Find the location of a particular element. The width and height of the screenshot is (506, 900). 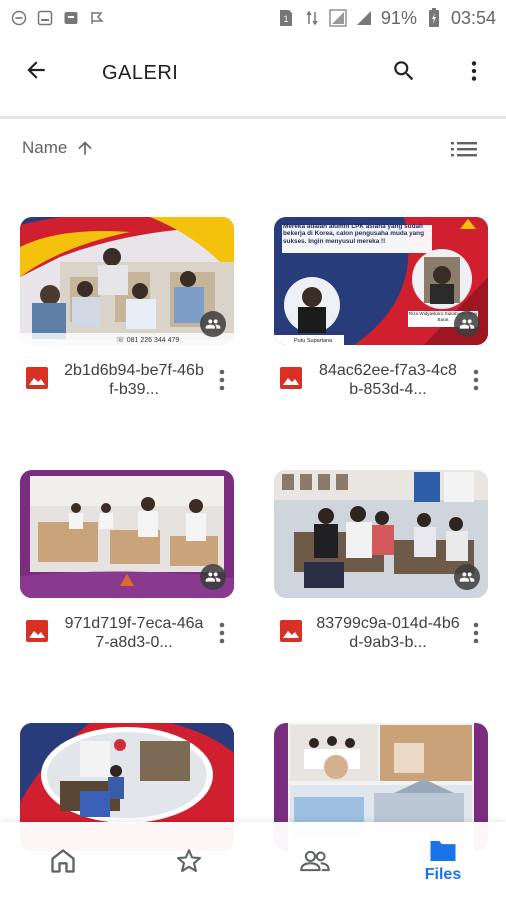

bottom-navigation: Files is located at coordinates (253, 861).